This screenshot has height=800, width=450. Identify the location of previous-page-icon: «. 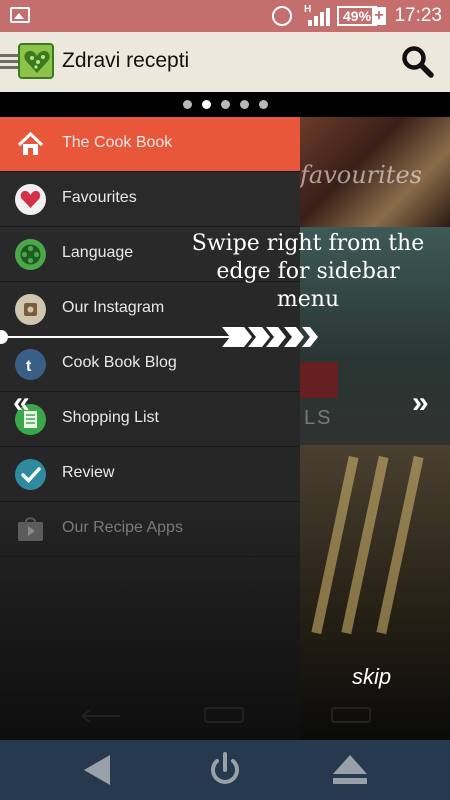
(21, 403).